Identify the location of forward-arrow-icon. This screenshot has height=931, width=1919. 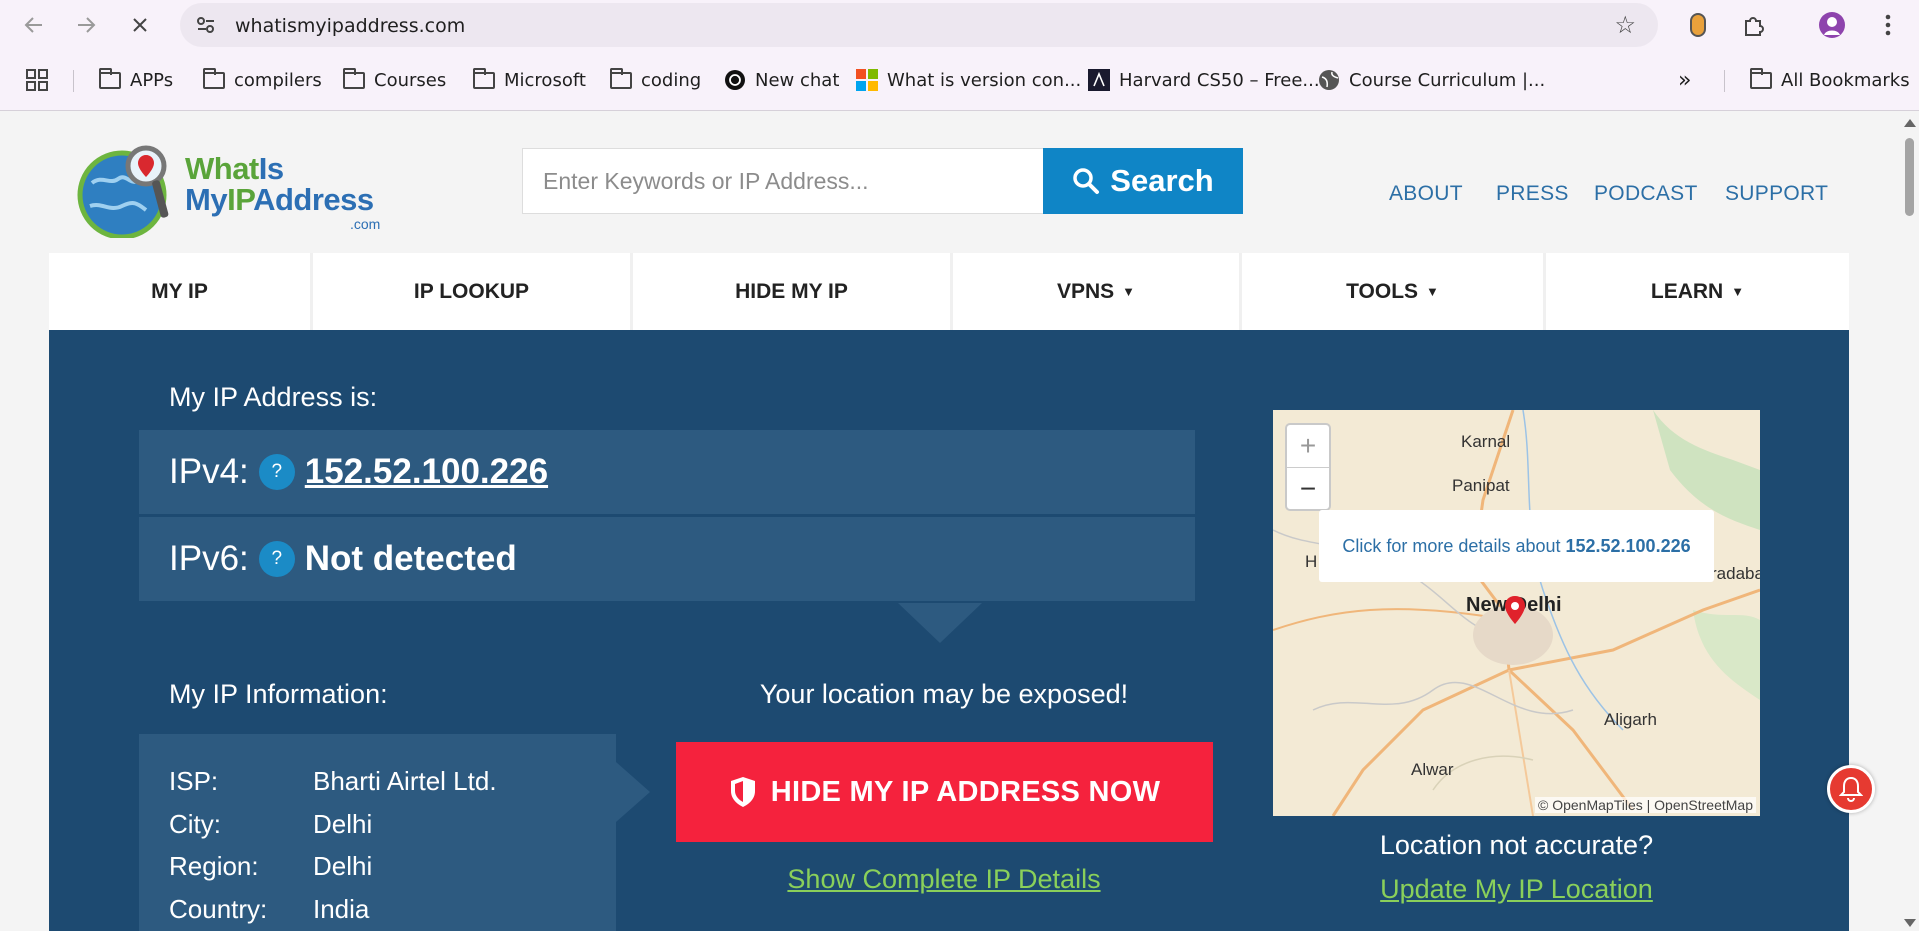
(87, 25).